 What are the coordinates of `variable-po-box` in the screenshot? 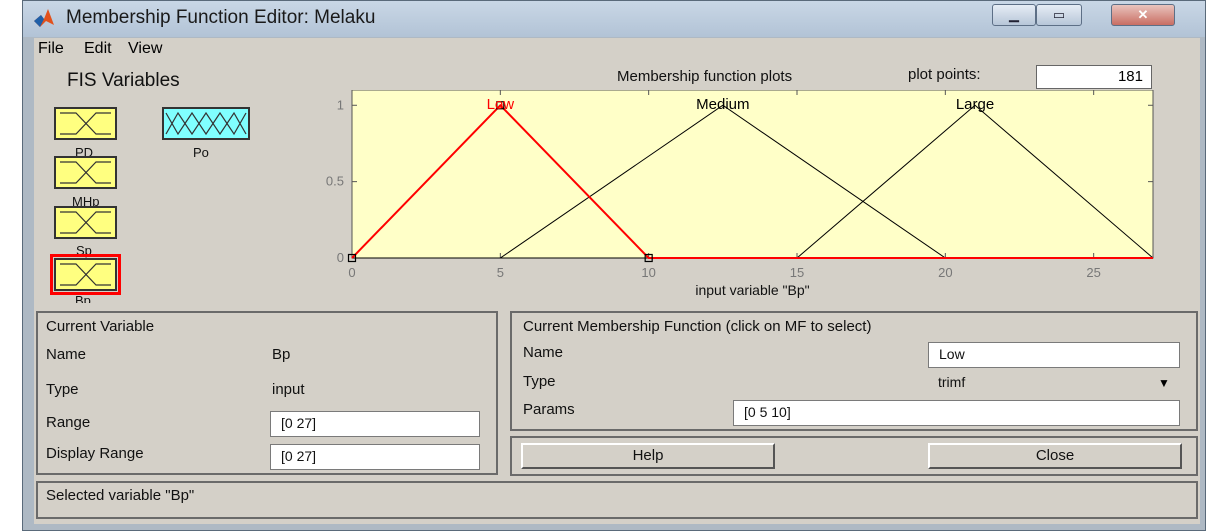 It's located at (206, 123).